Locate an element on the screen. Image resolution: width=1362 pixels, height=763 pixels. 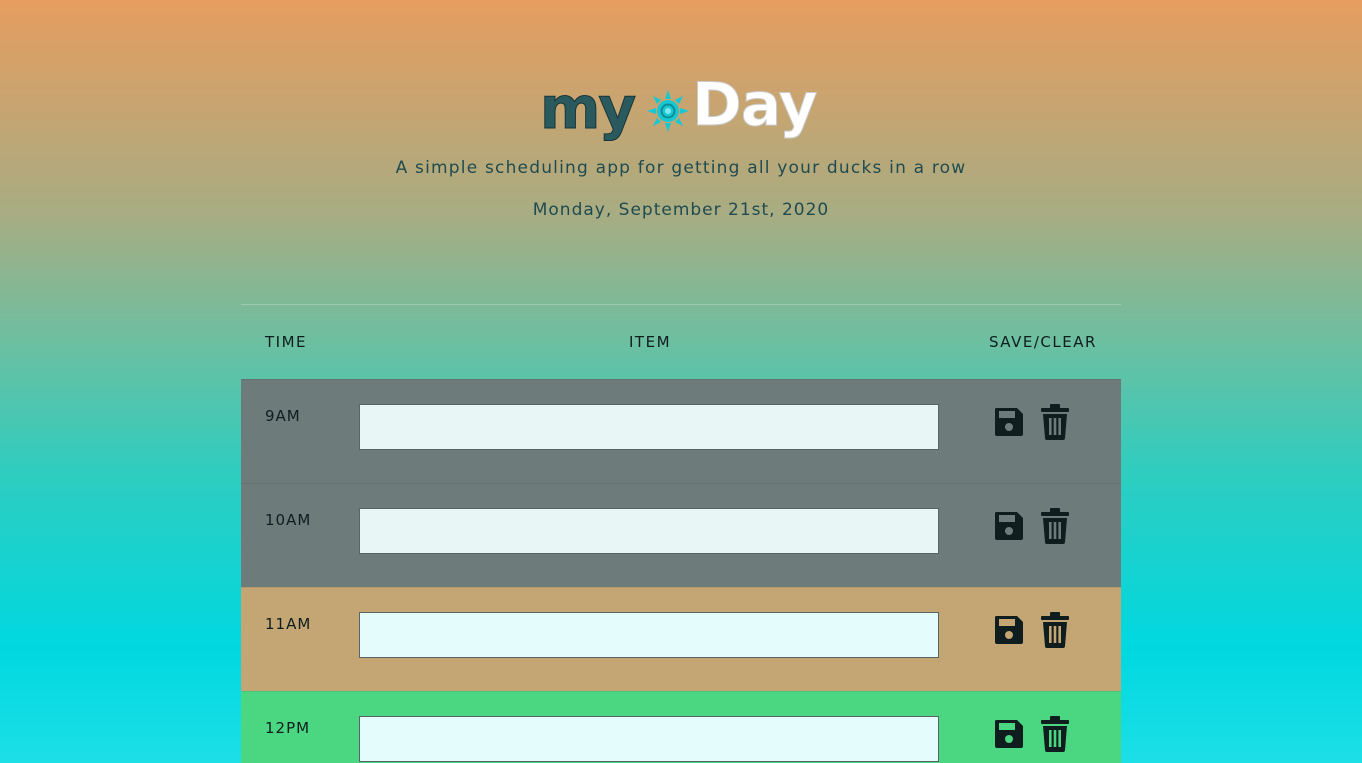
sun-icon is located at coordinates (668, 111).